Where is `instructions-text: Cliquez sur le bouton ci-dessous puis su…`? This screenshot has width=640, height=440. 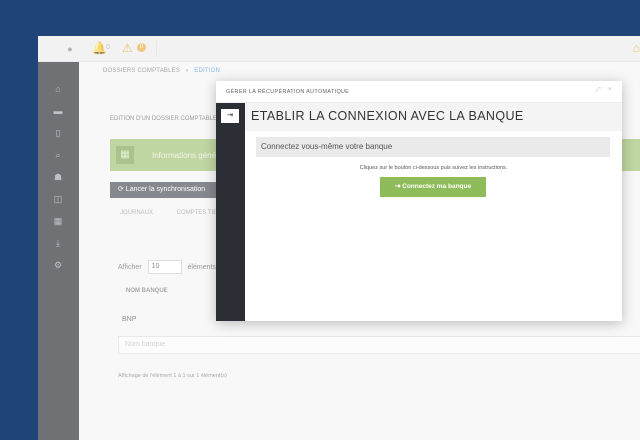
instructions-text: Cliquez sur le bouton ci-dessous puis su… is located at coordinates (433, 168).